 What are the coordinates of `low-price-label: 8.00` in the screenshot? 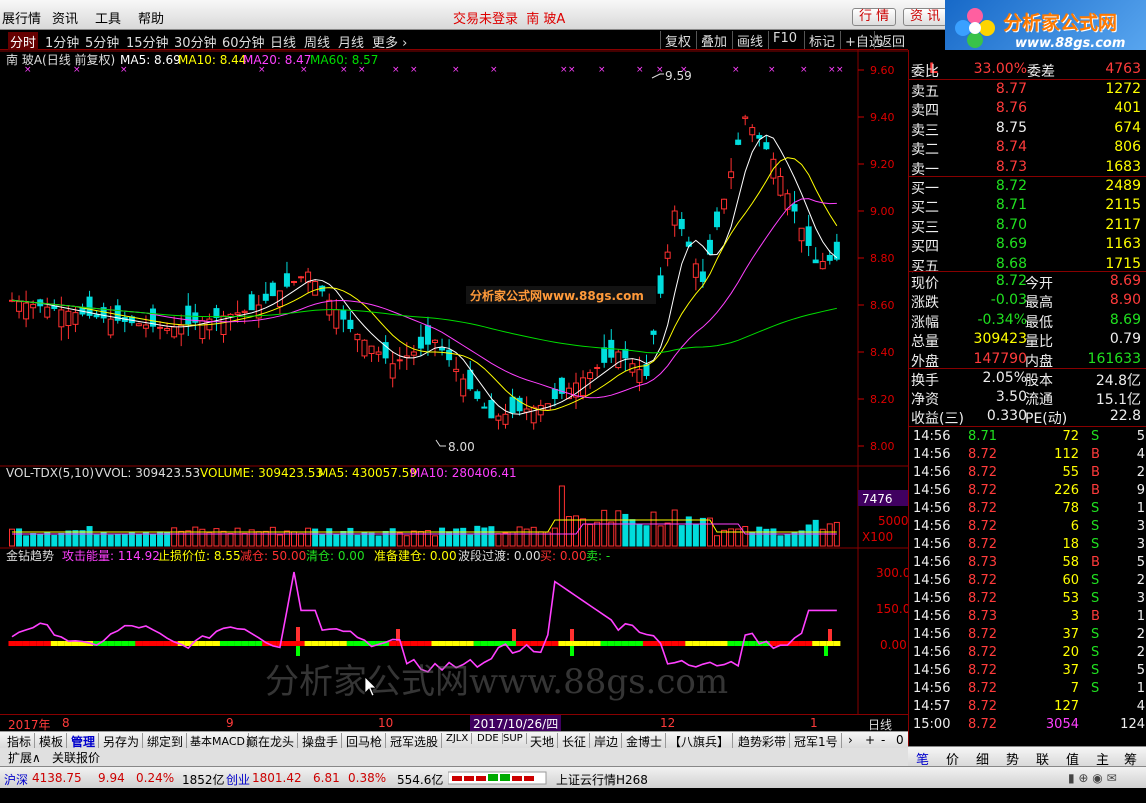 It's located at (461, 447).